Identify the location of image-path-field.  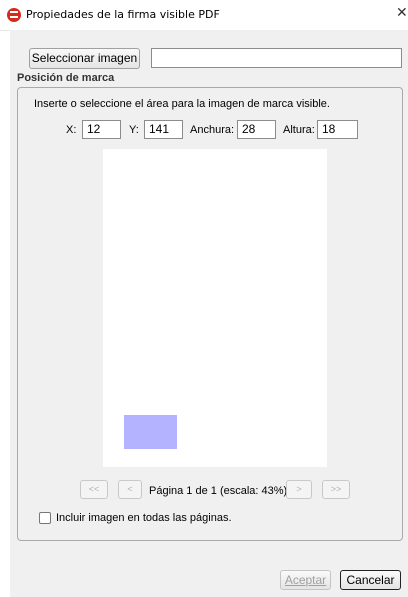
(276, 58).